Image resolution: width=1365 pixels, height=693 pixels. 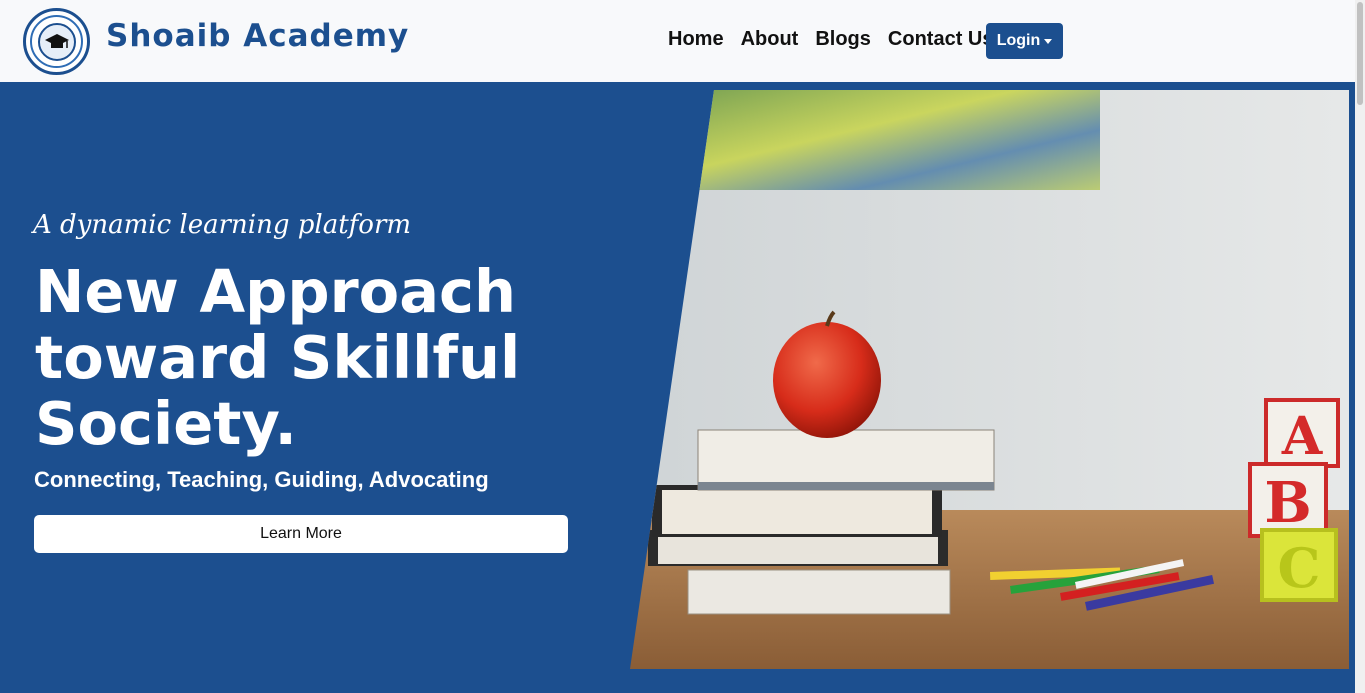 What do you see at coordinates (1360, 346) in the screenshot?
I see `page-scrollbar` at bounding box center [1360, 346].